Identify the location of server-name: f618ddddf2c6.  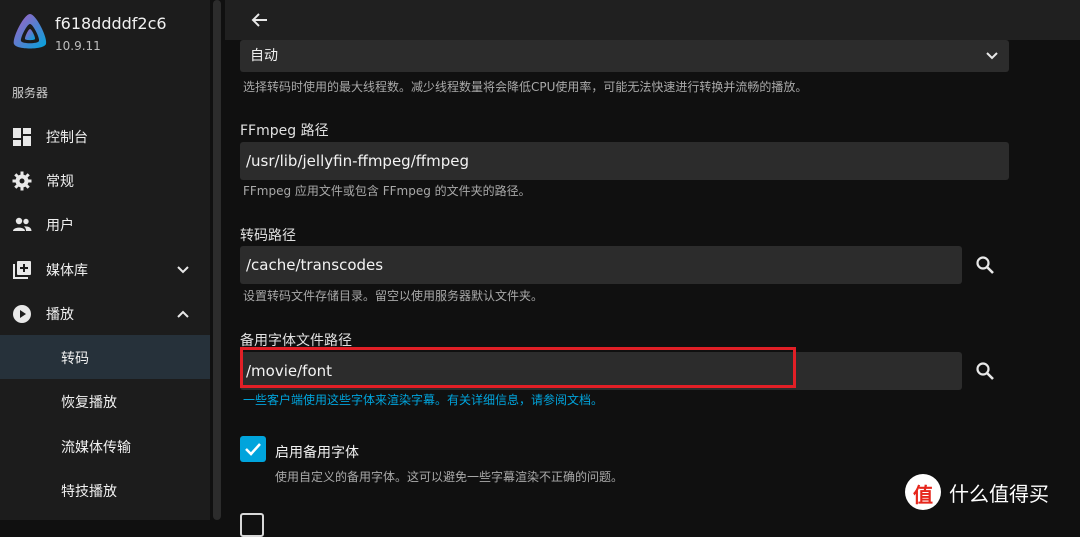
(111, 23).